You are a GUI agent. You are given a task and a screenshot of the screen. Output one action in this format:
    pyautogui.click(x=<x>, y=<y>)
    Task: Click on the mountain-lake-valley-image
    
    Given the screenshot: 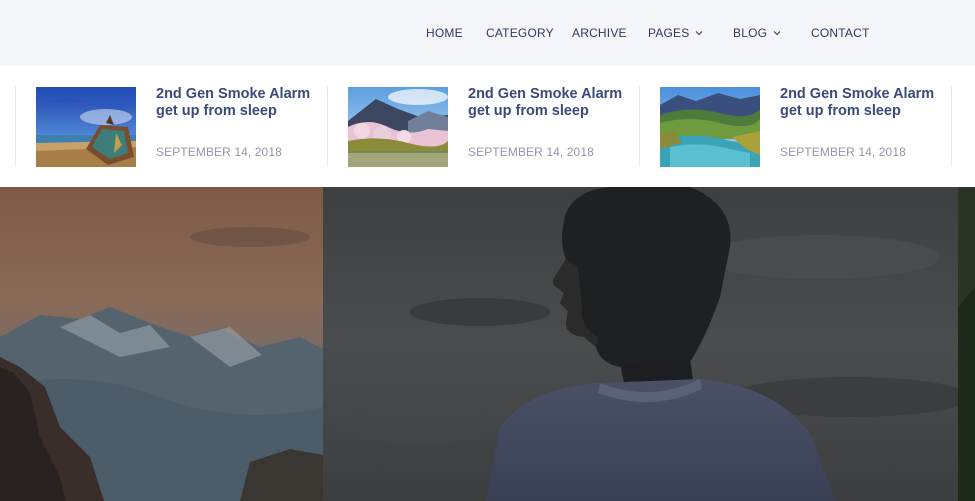 What is the action you would take?
    pyautogui.click(x=710, y=127)
    